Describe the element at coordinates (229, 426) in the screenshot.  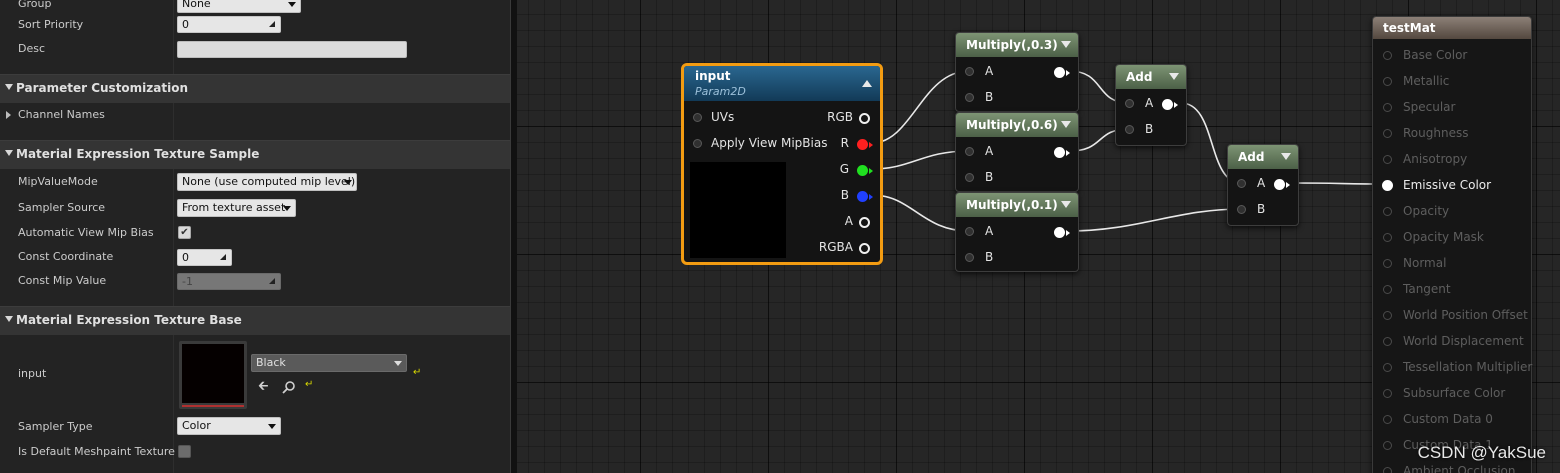
I see `sampler-type-combo: Color` at that location.